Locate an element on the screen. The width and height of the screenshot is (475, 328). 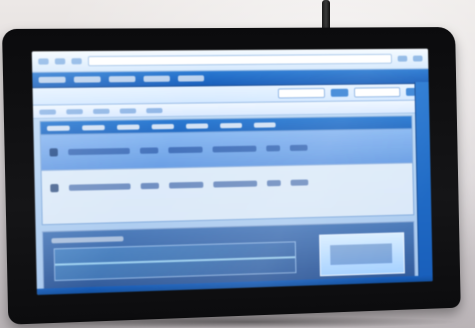
timeline-line is located at coordinates (175, 261).